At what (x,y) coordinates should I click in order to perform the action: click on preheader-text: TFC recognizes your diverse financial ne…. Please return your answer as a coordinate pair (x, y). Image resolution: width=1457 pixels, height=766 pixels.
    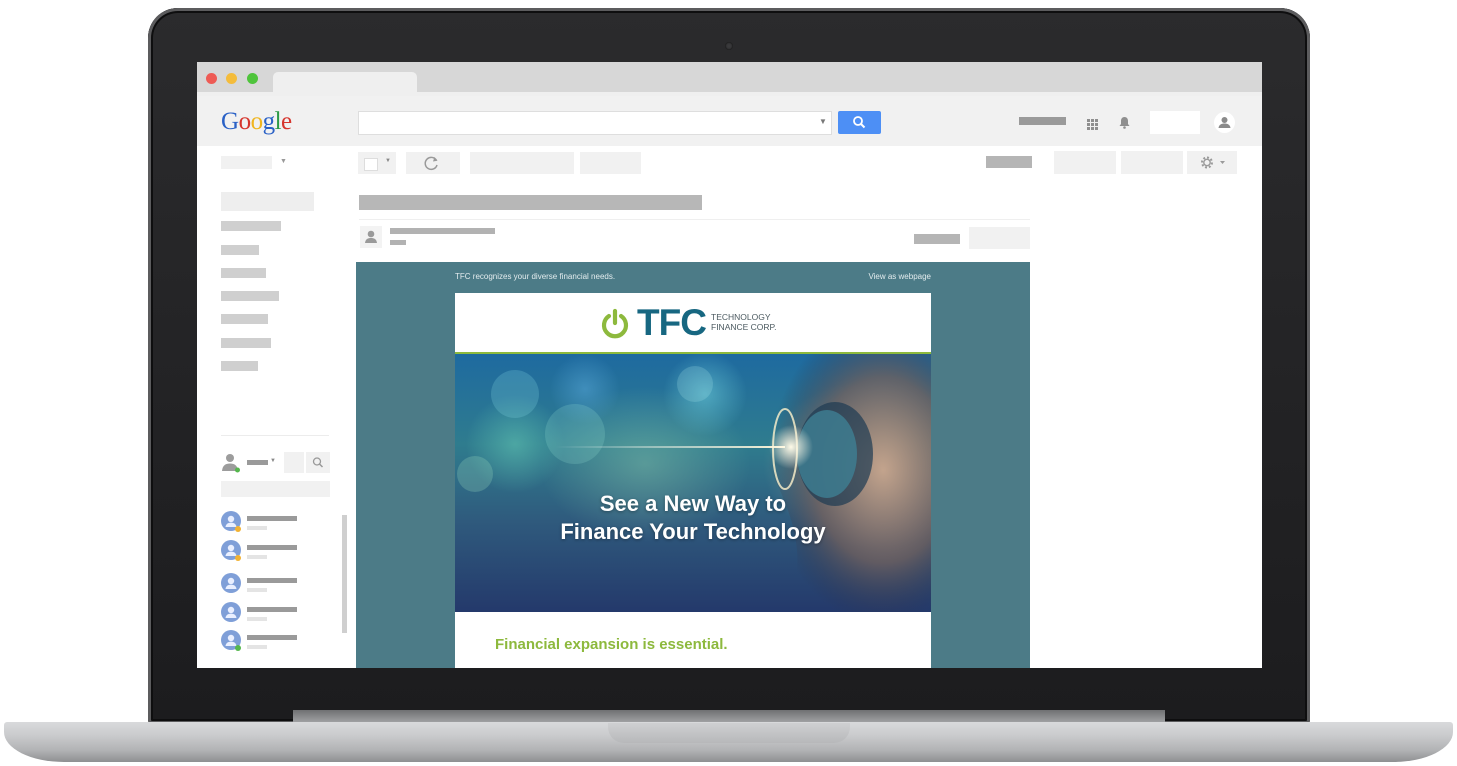
    Looking at the image, I should click on (535, 276).